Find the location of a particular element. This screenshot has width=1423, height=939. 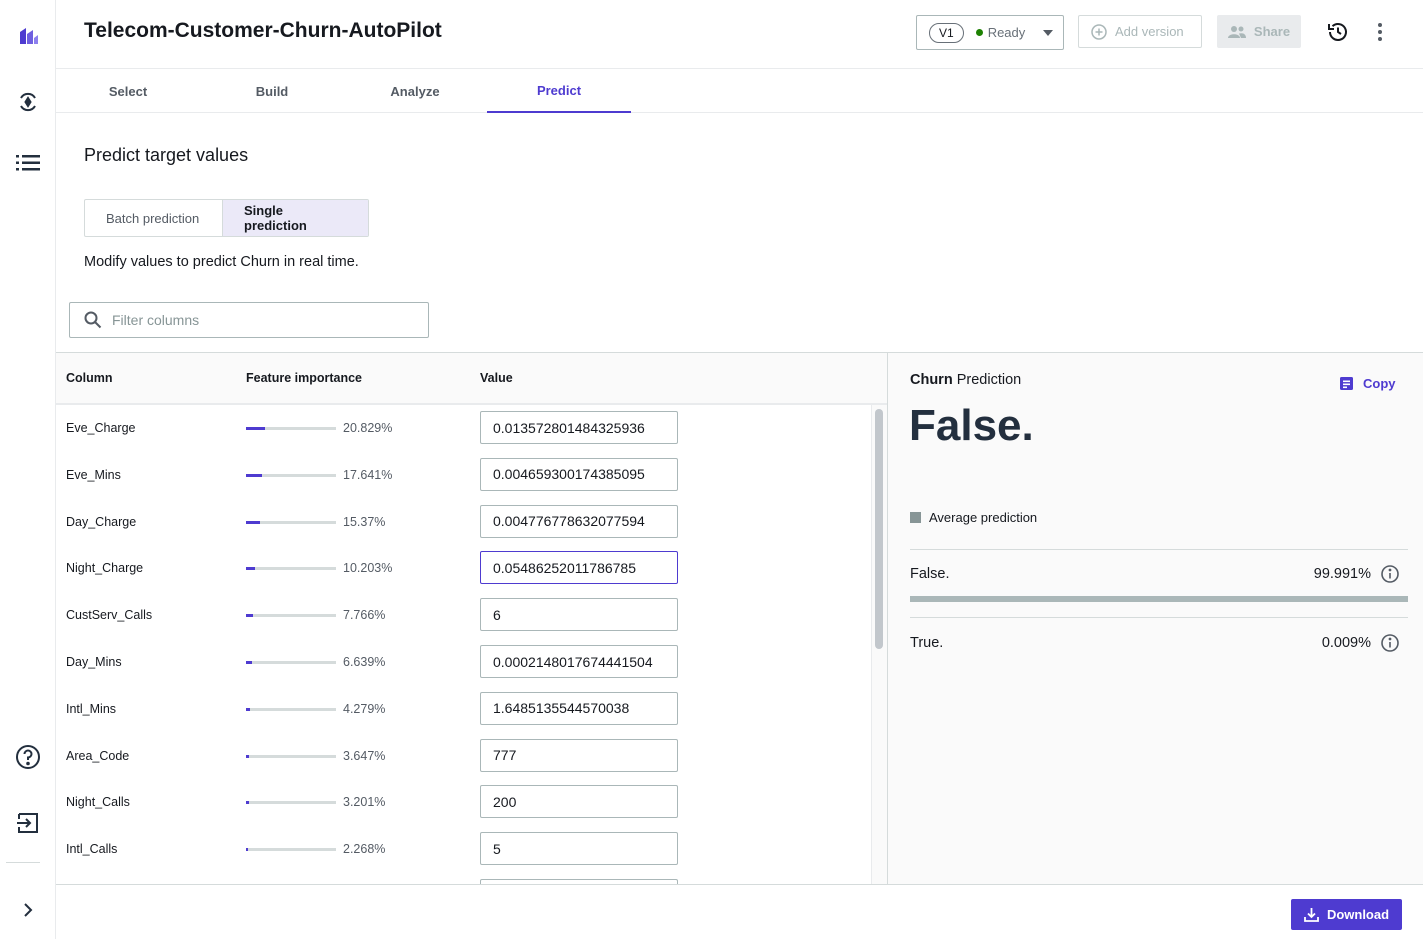

download-label: Download is located at coordinates (1358, 914).